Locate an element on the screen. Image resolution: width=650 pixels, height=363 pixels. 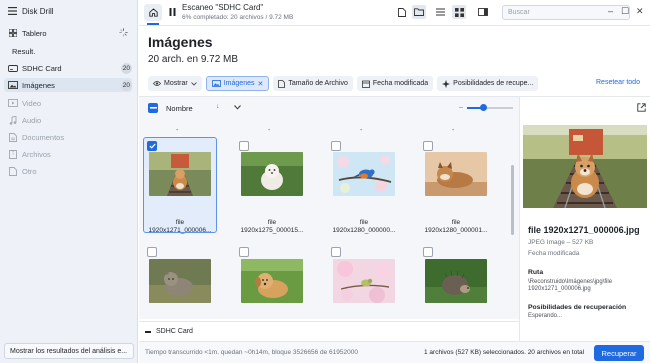
sidebar-item-label: Video is located at coordinates (32, 103).